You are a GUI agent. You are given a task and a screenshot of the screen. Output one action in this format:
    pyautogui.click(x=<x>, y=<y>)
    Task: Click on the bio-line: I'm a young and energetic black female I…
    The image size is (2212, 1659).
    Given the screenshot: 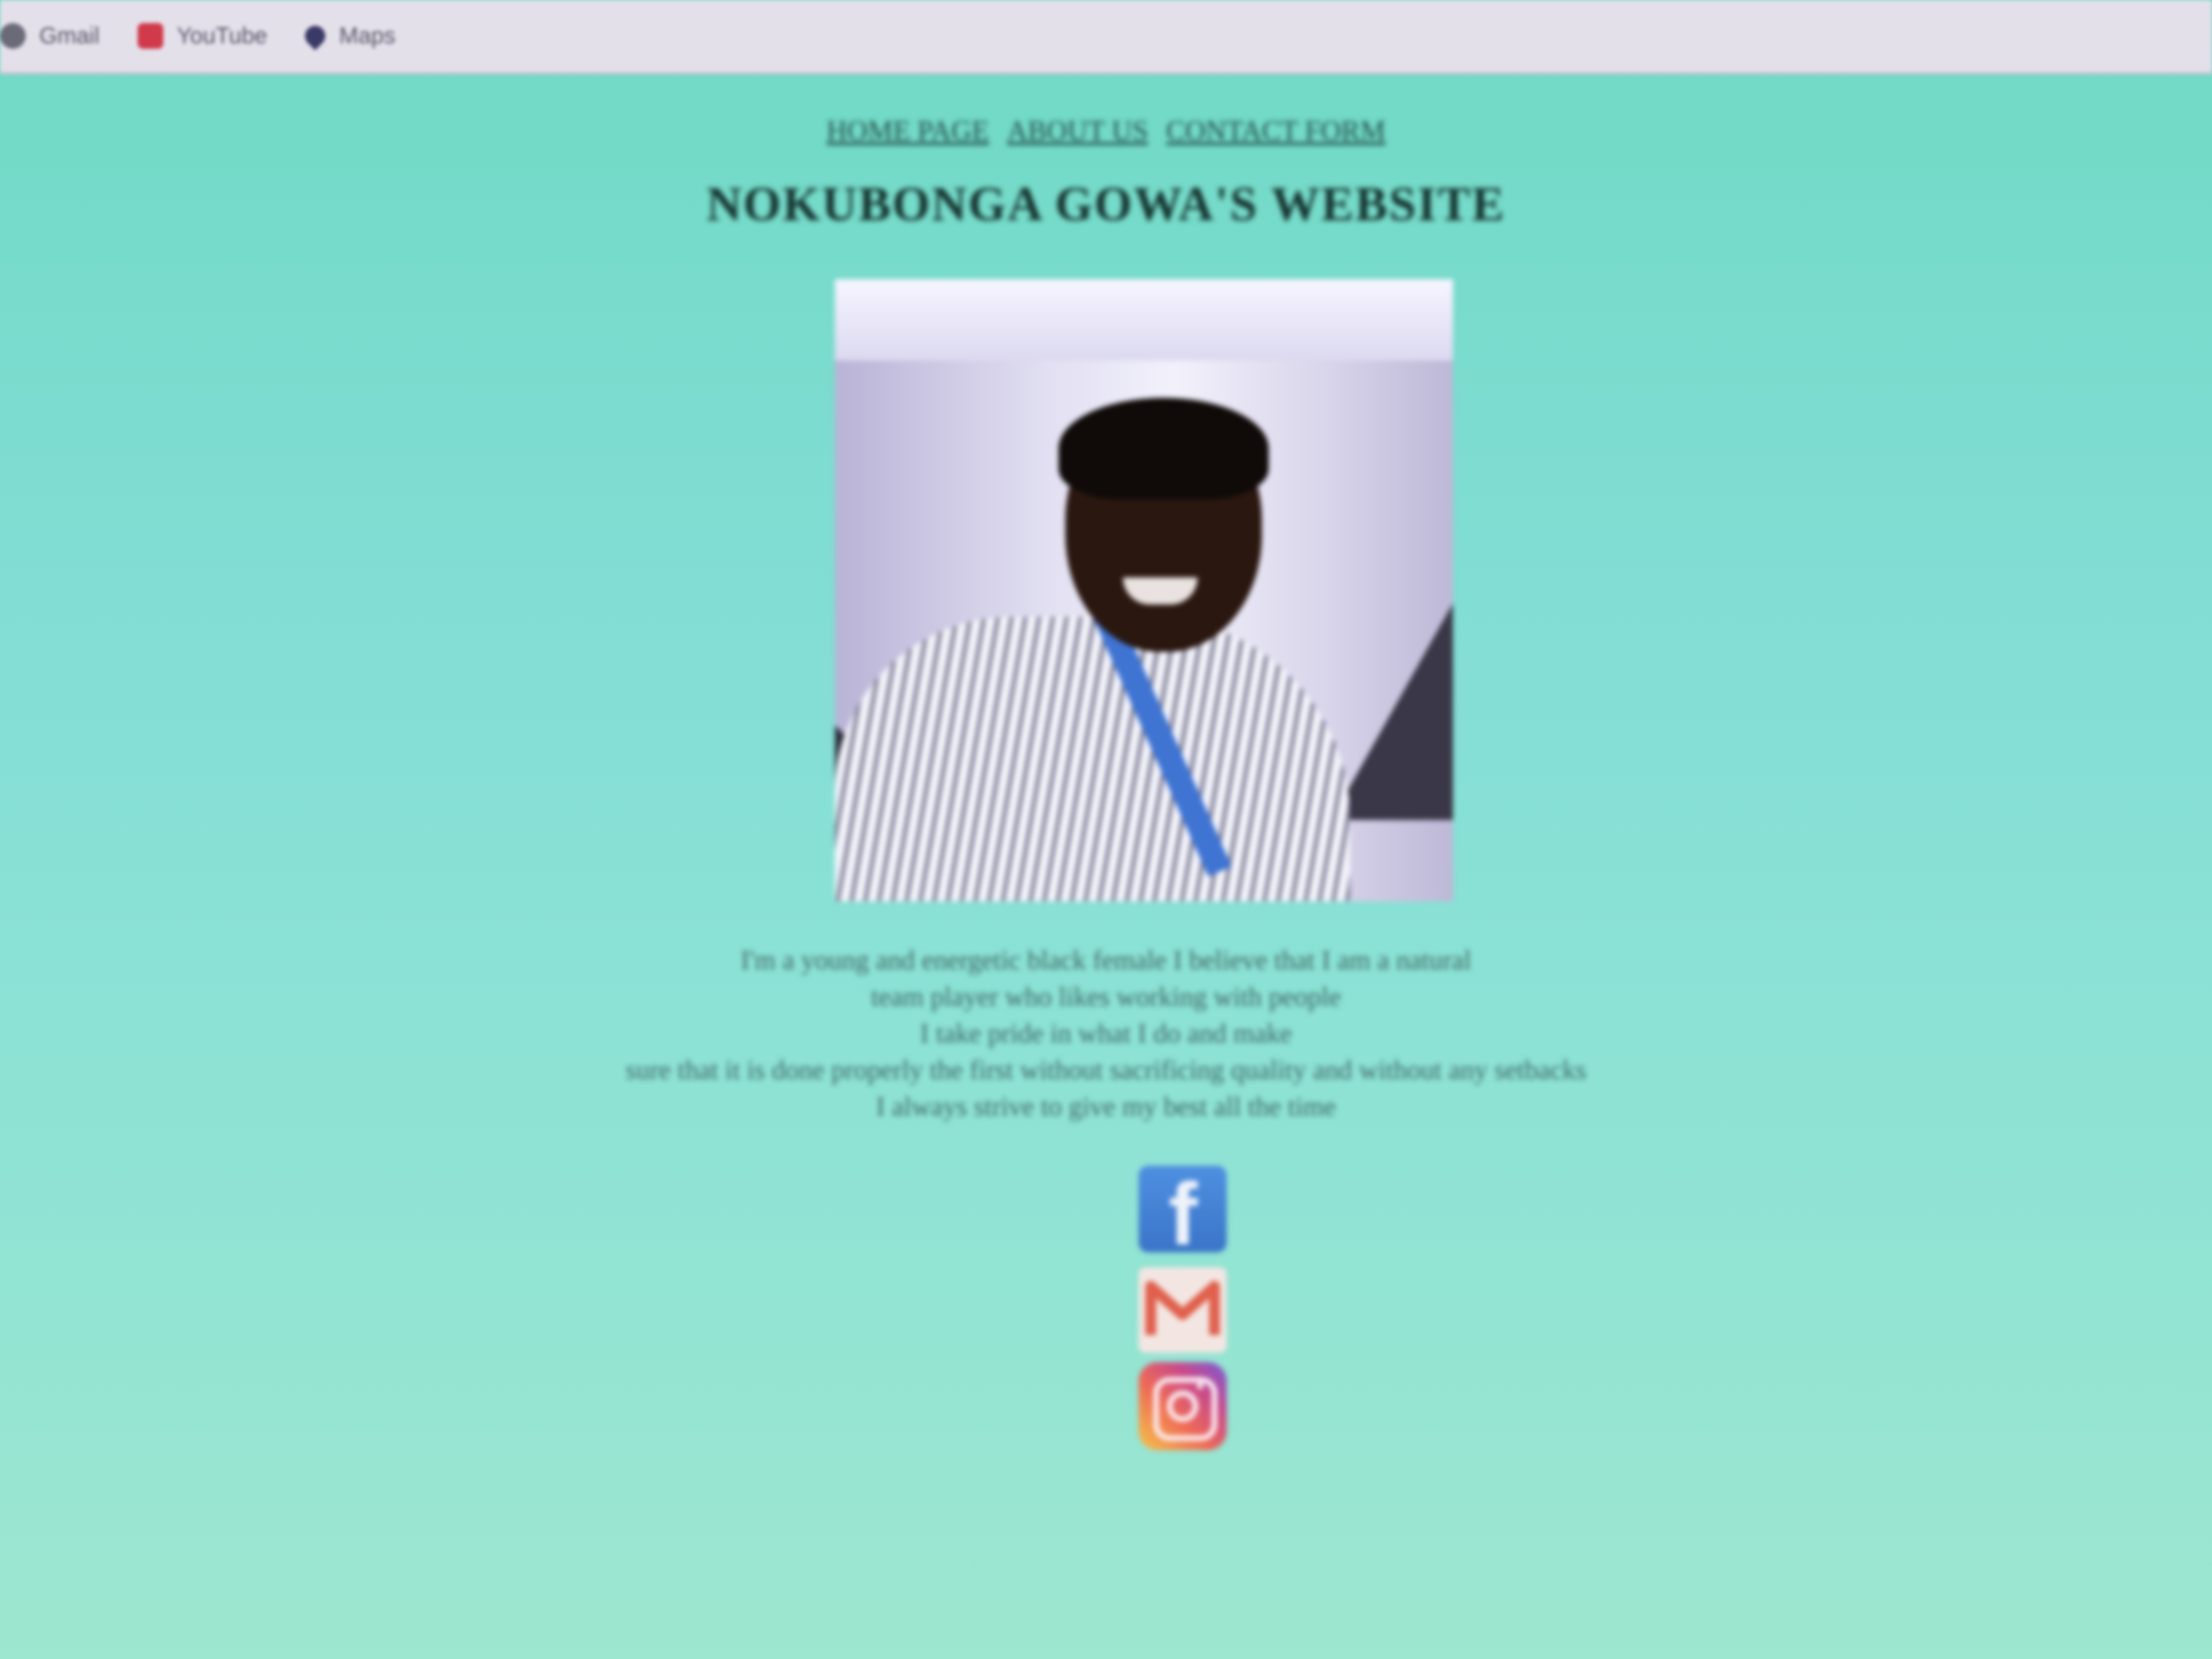 What is the action you would take?
    pyautogui.click(x=1106, y=960)
    